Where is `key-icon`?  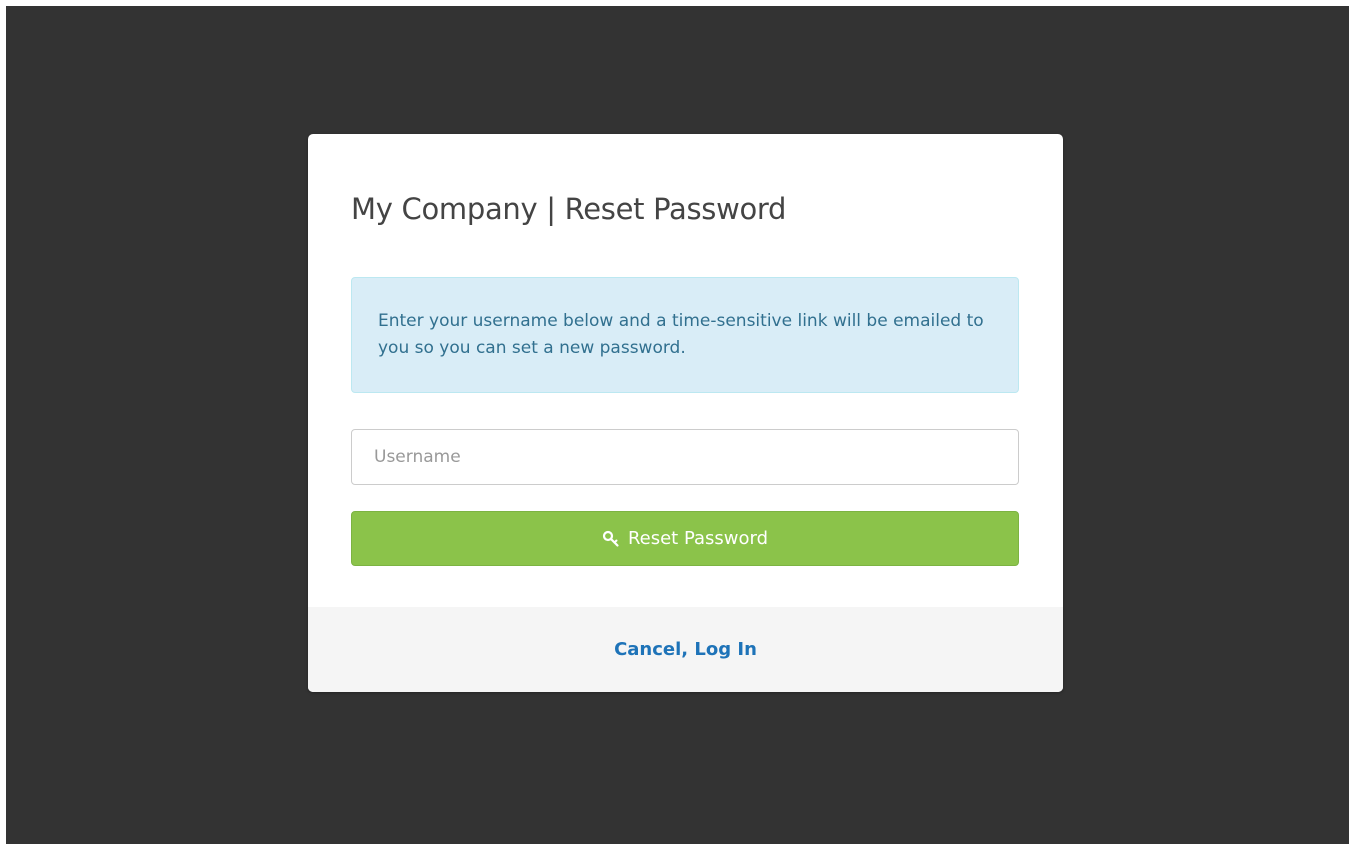 key-icon is located at coordinates (611, 539).